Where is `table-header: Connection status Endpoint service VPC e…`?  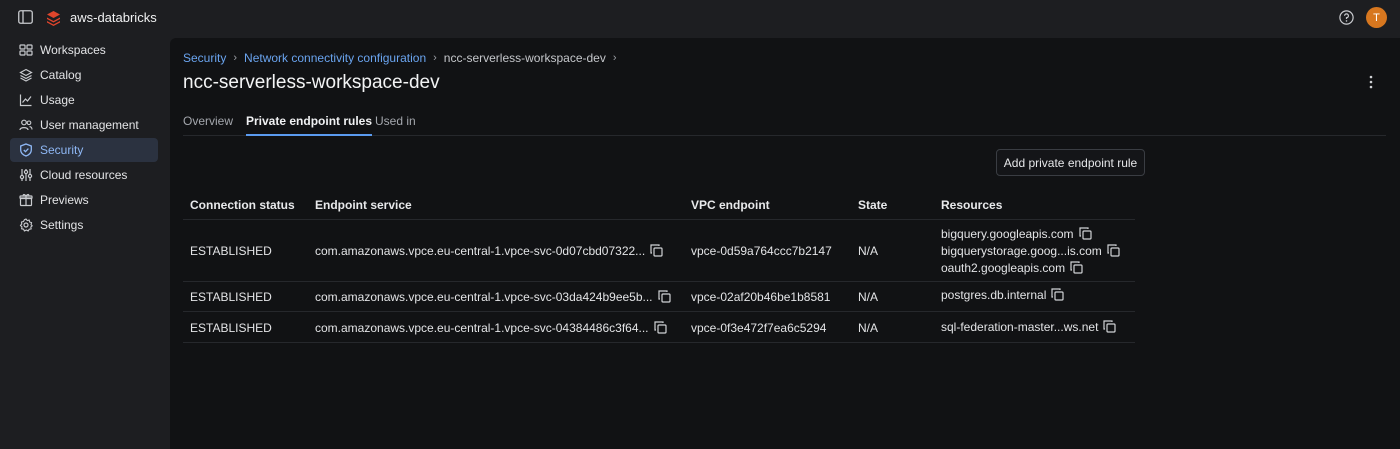
table-header: Connection status Endpoint service VPC e… is located at coordinates (659, 204).